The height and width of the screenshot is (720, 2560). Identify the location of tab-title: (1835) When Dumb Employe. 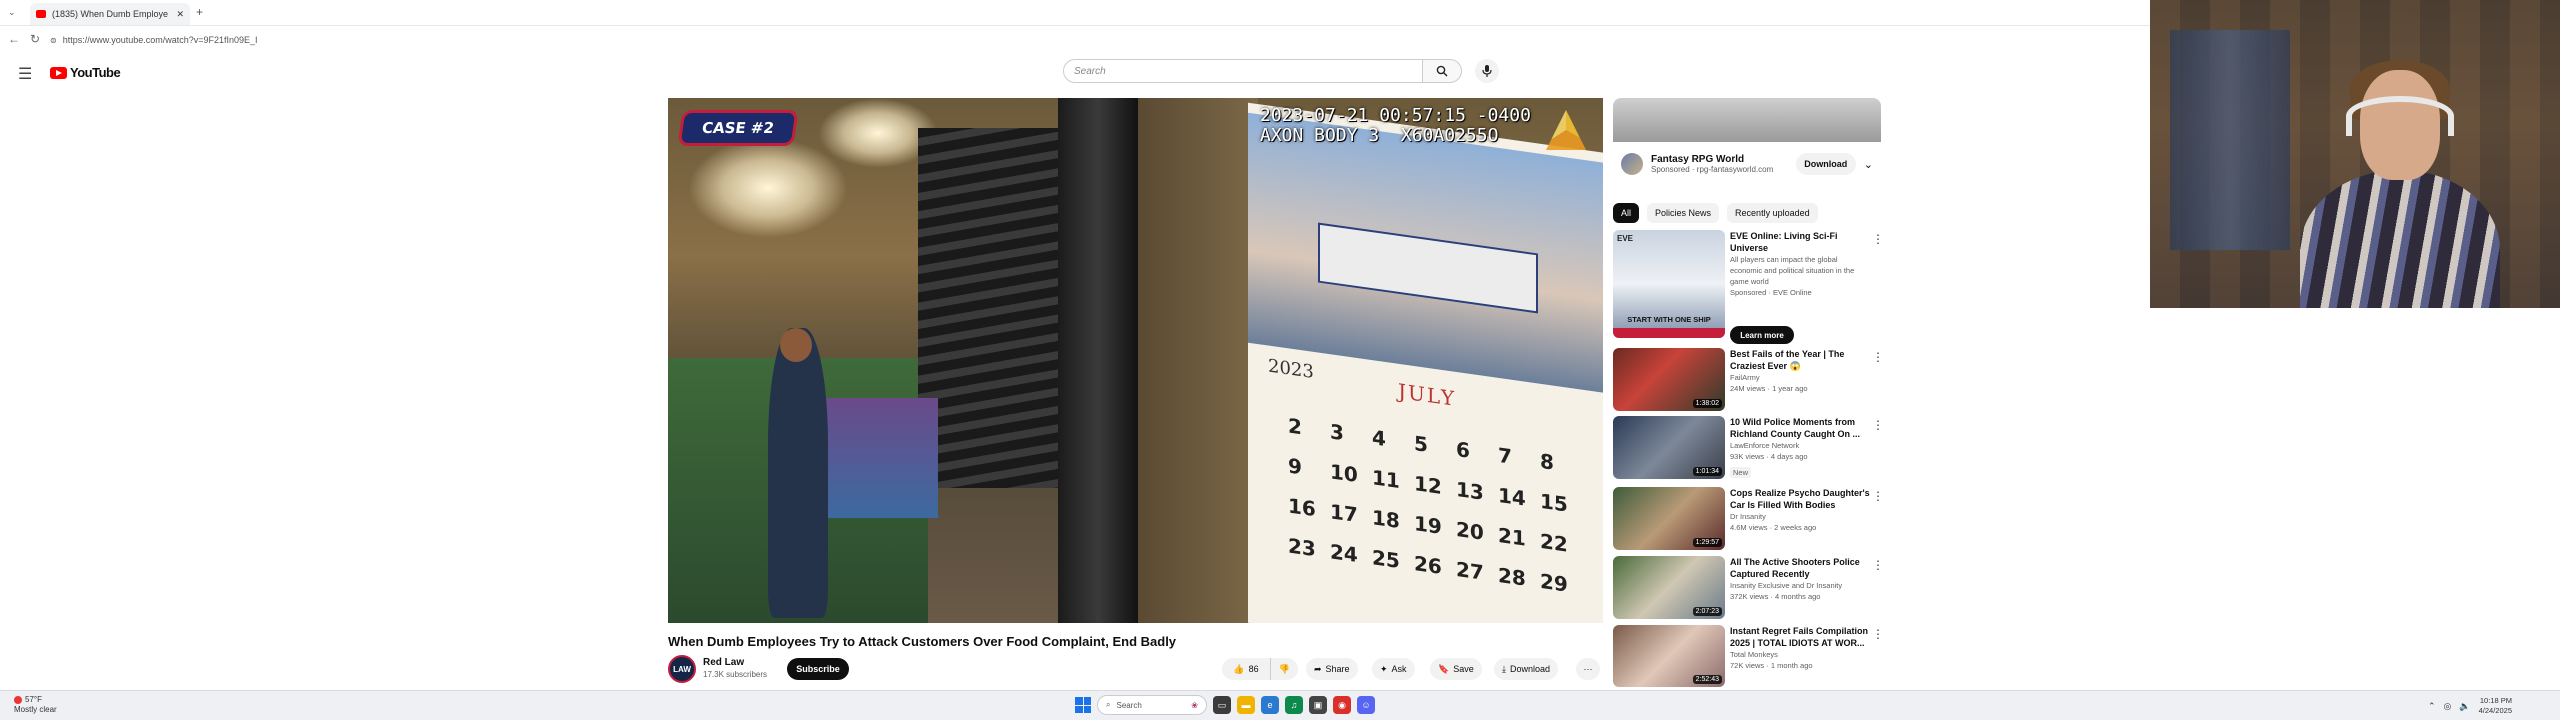
(110, 14).